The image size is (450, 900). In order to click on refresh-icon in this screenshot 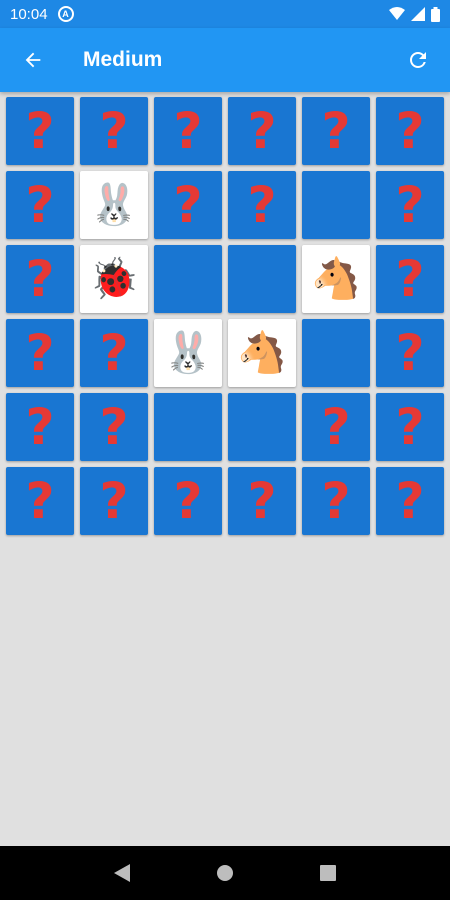, I will do `click(418, 60)`.